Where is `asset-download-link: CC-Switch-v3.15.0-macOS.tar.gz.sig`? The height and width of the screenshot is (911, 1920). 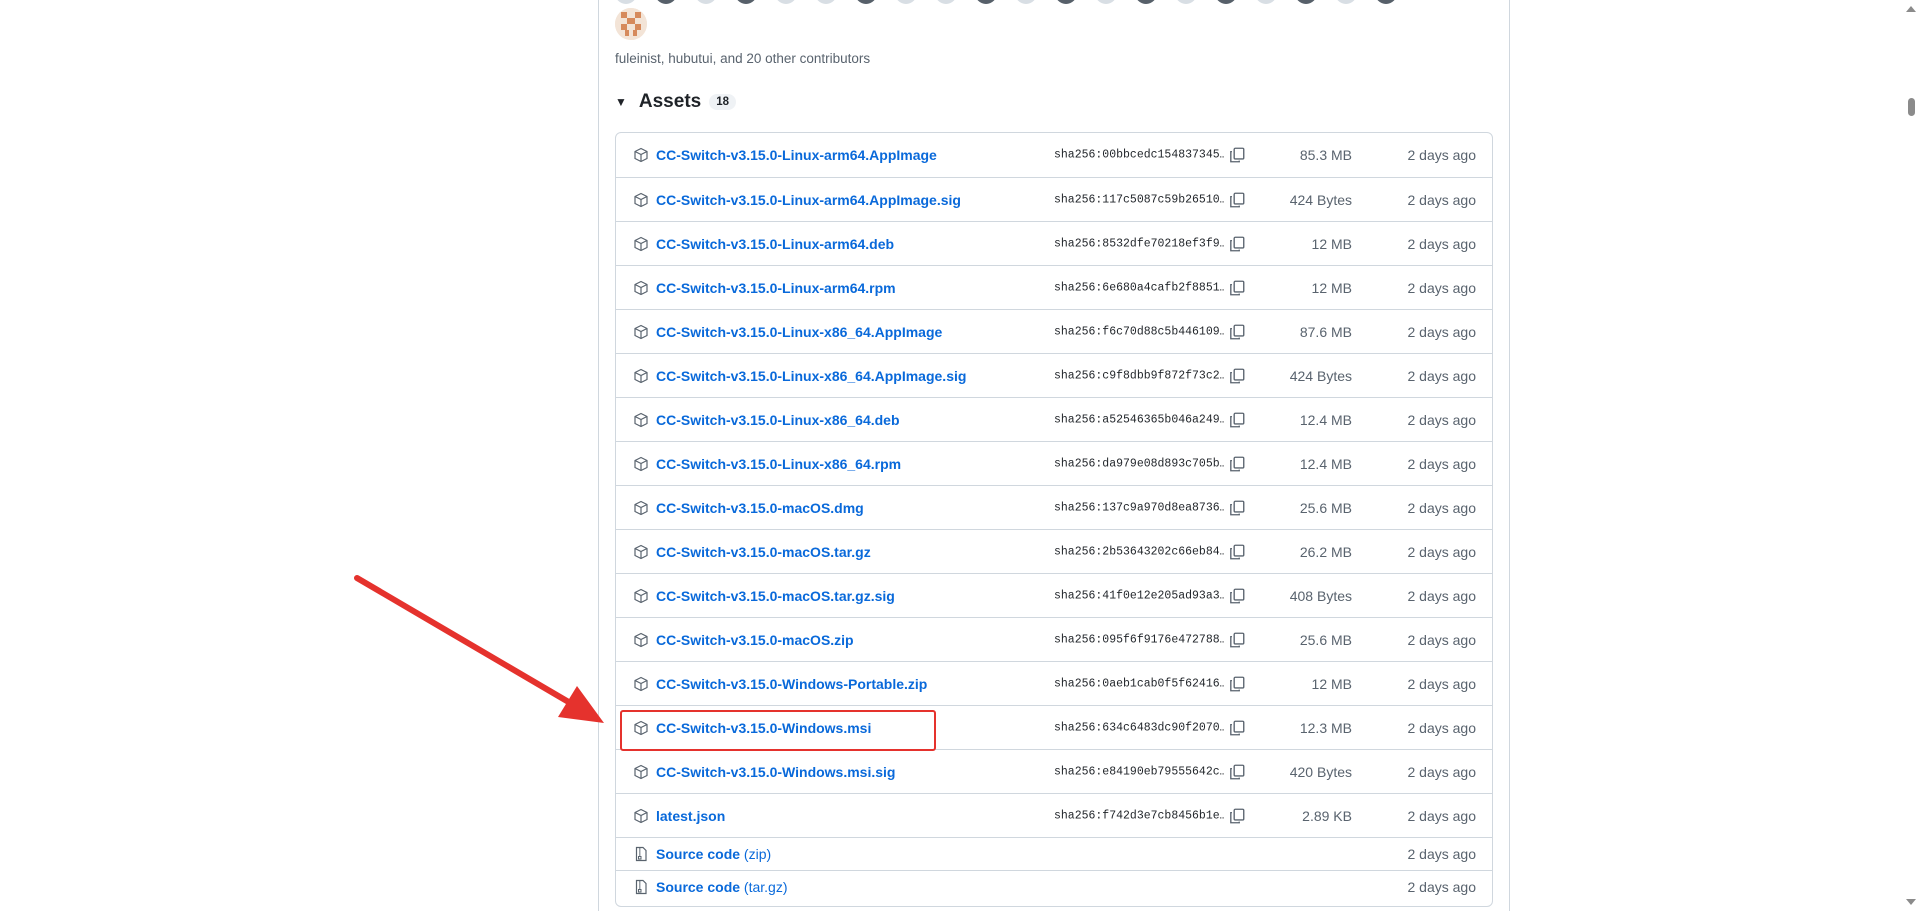
asset-download-link: CC-Switch-v3.15.0-macOS.tar.gz.sig is located at coordinates (775, 596).